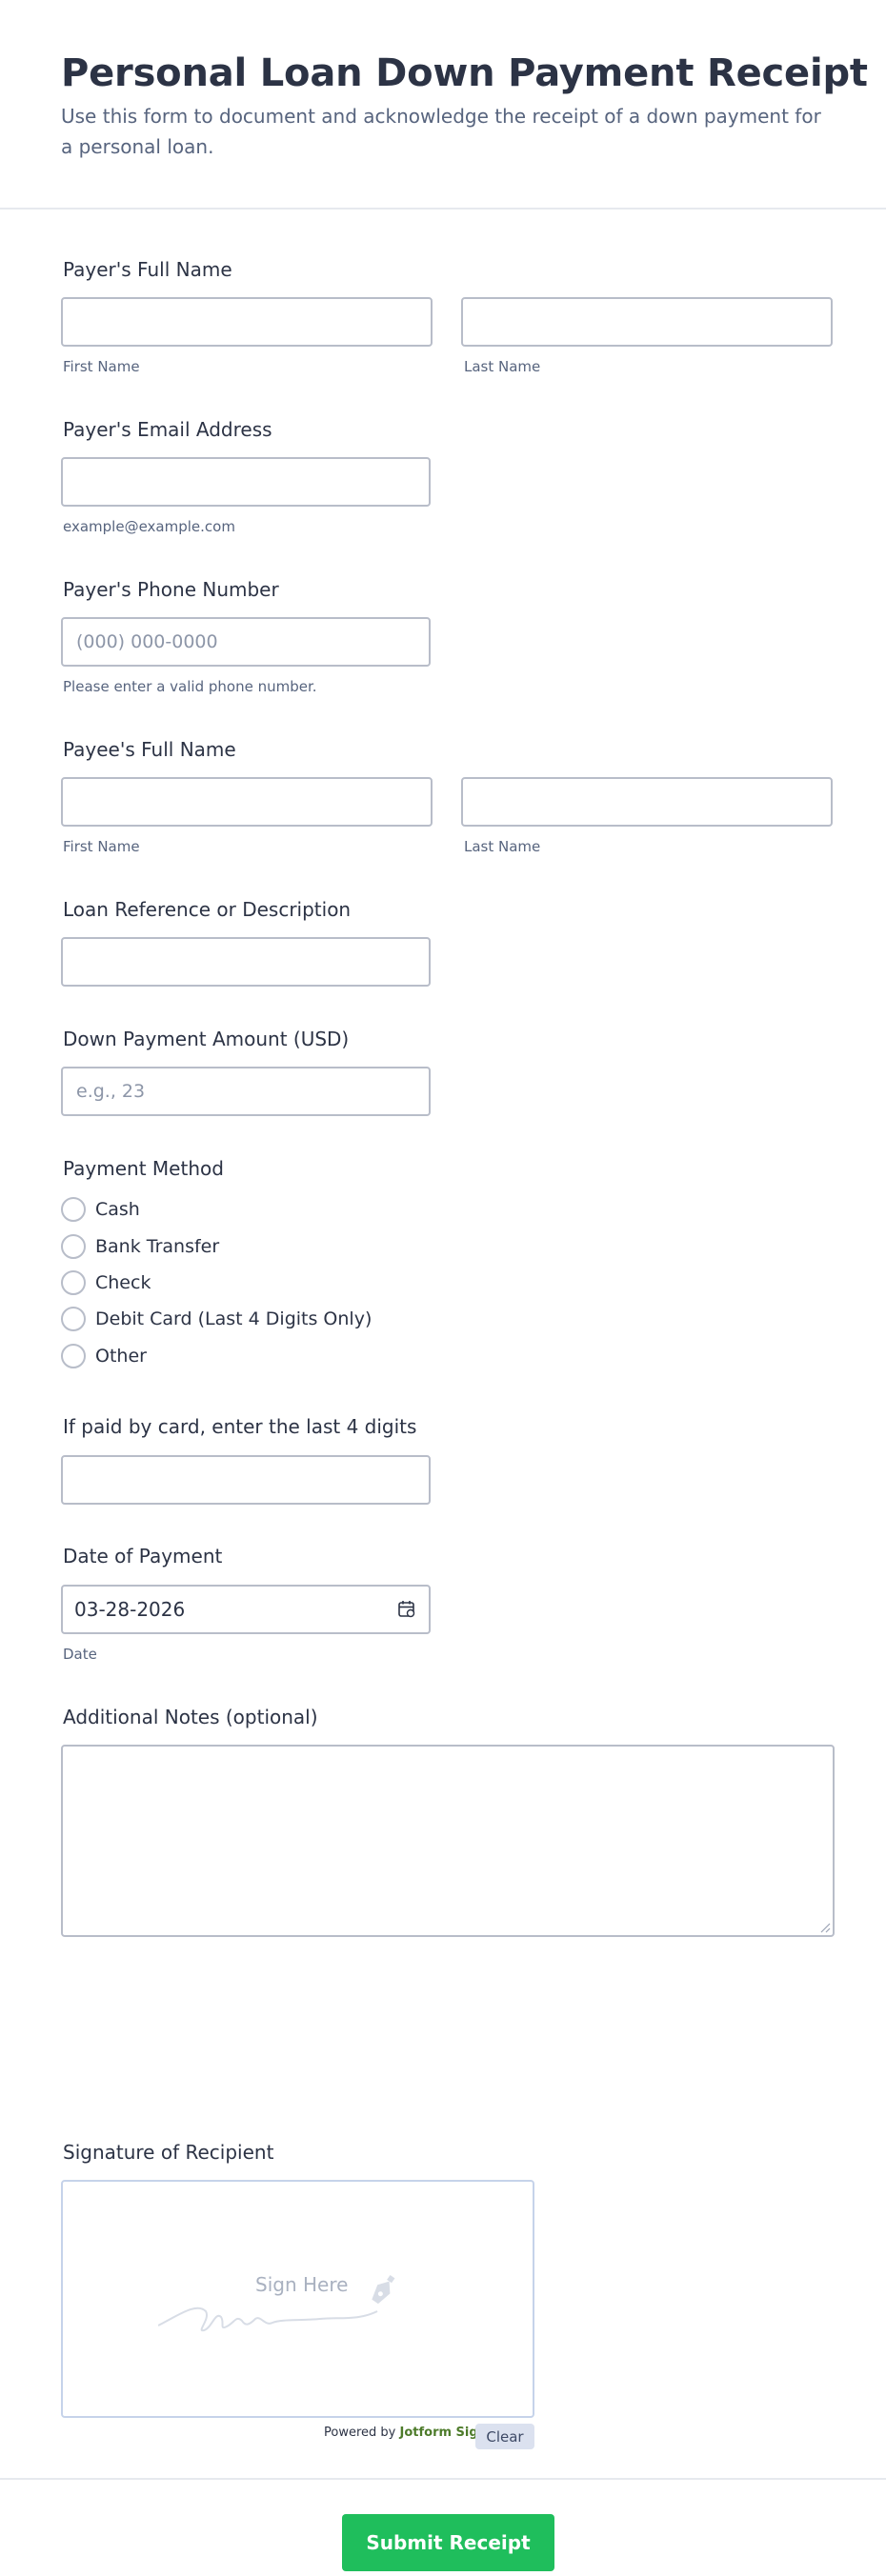  I want to click on radio-option-check: Check, so click(106, 1282).